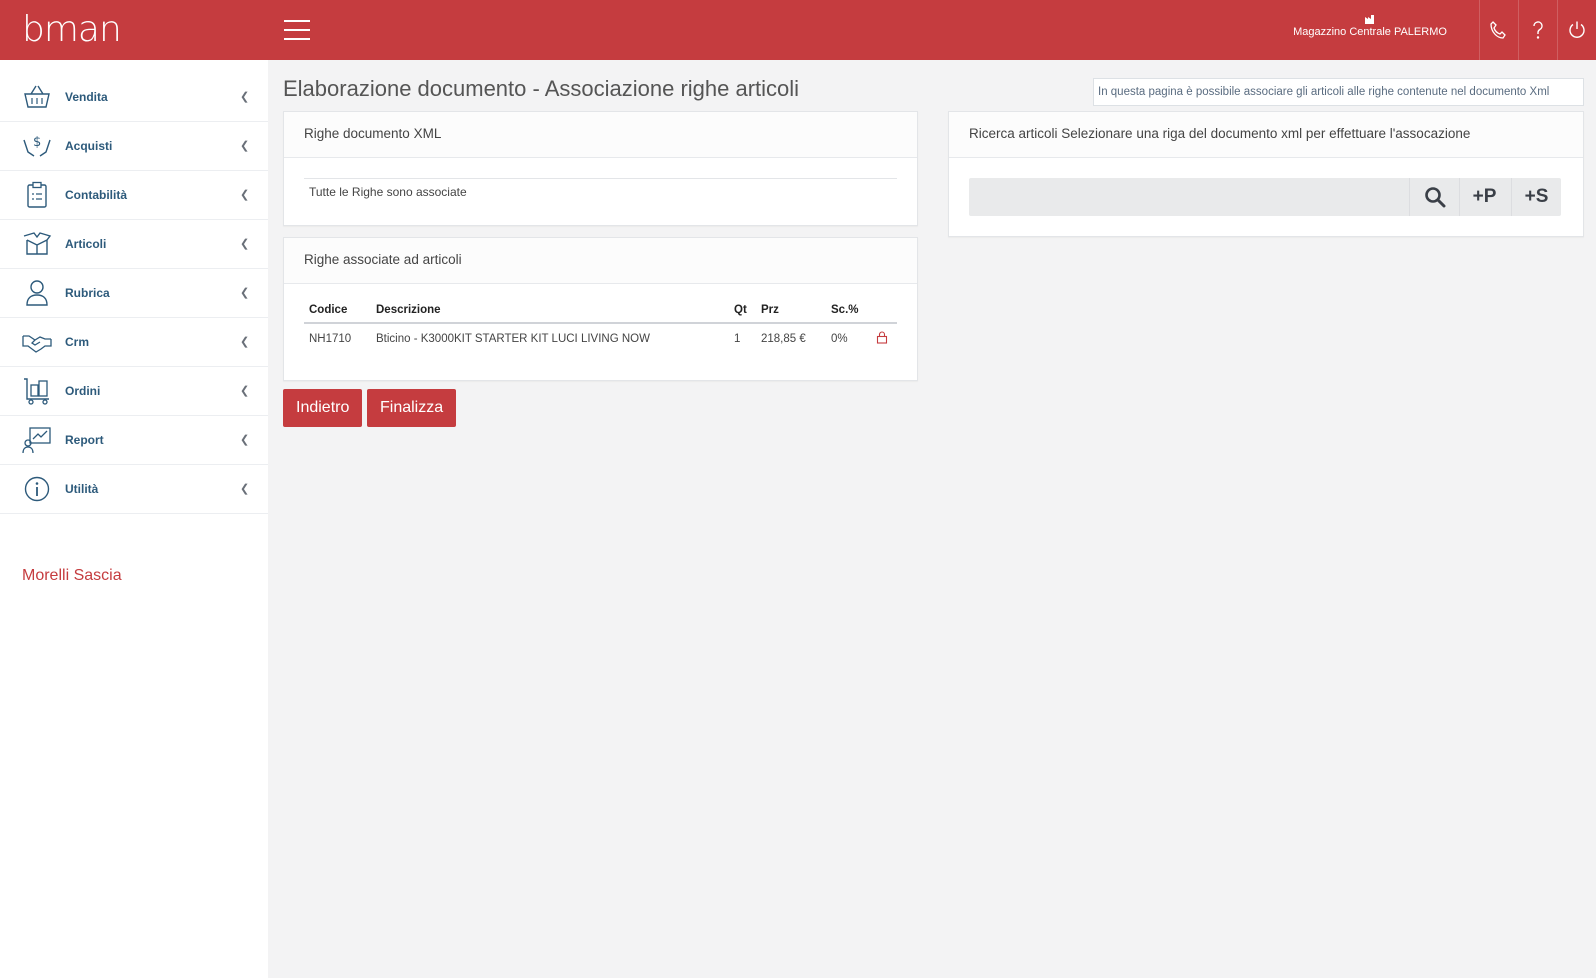 The height and width of the screenshot is (978, 1596). Describe the element at coordinates (330, 339) in the screenshot. I see `cell-codice: NH1710` at that location.